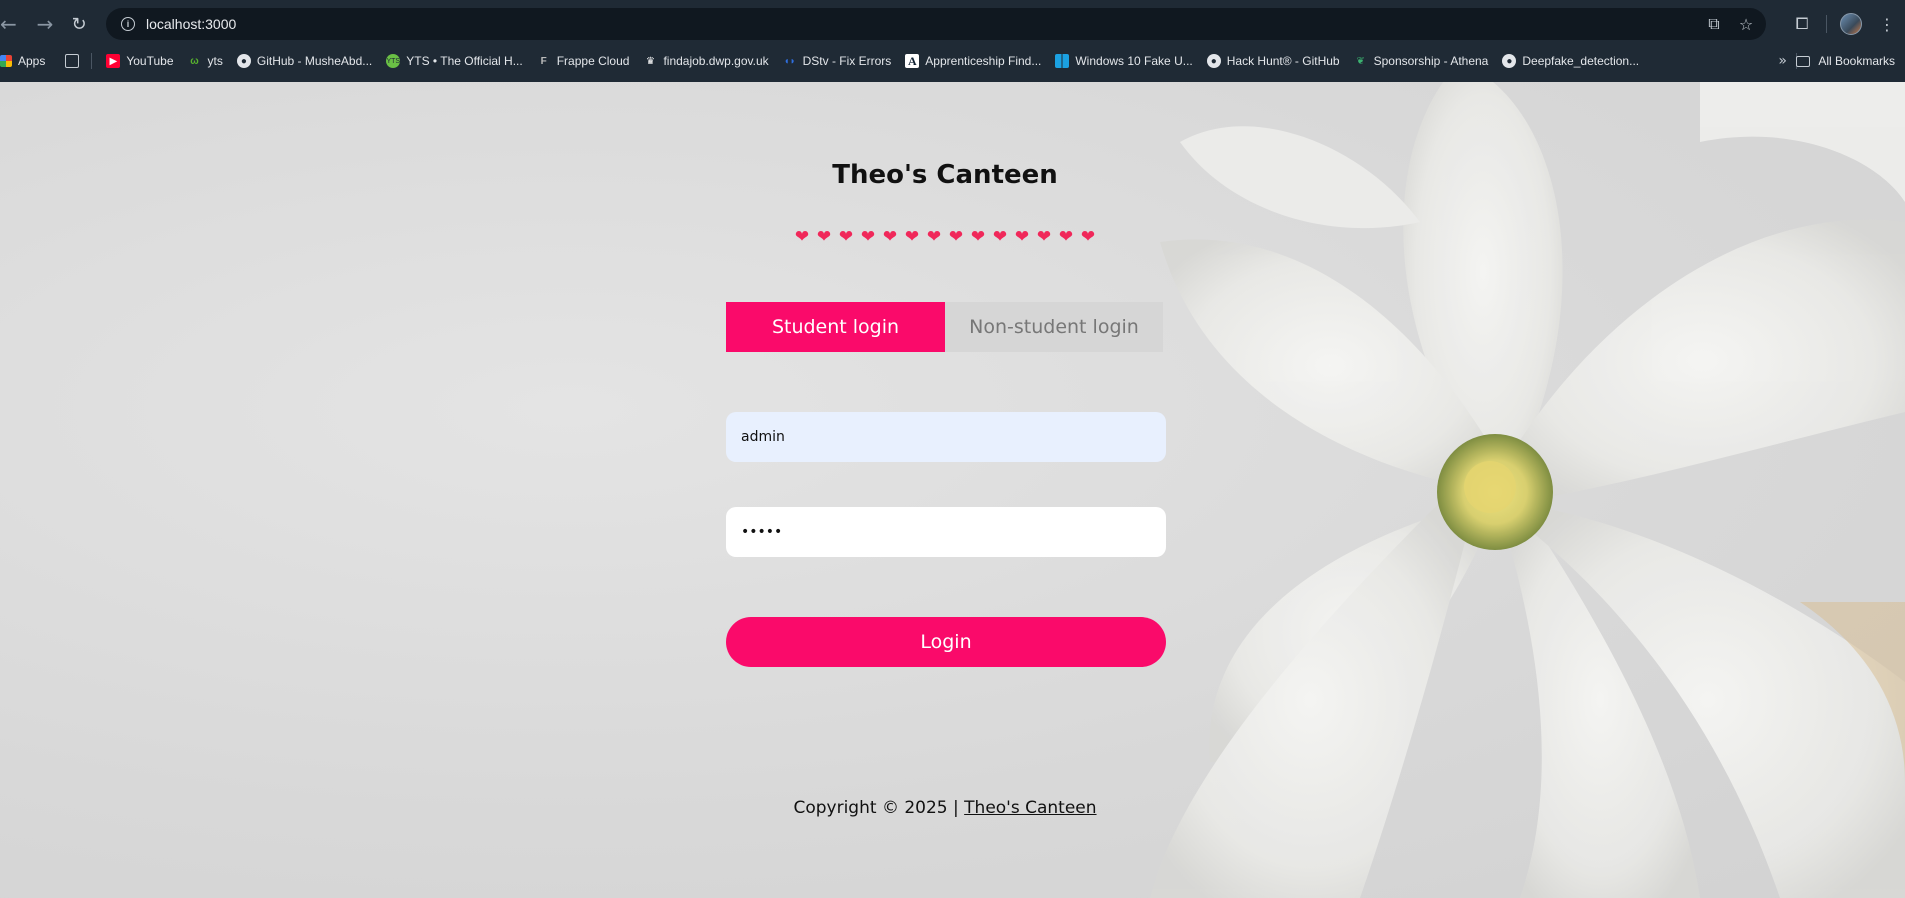 The width and height of the screenshot is (1905, 898). I want to click on login-type-tabs: Student login Non-student login, so click(944, 327).